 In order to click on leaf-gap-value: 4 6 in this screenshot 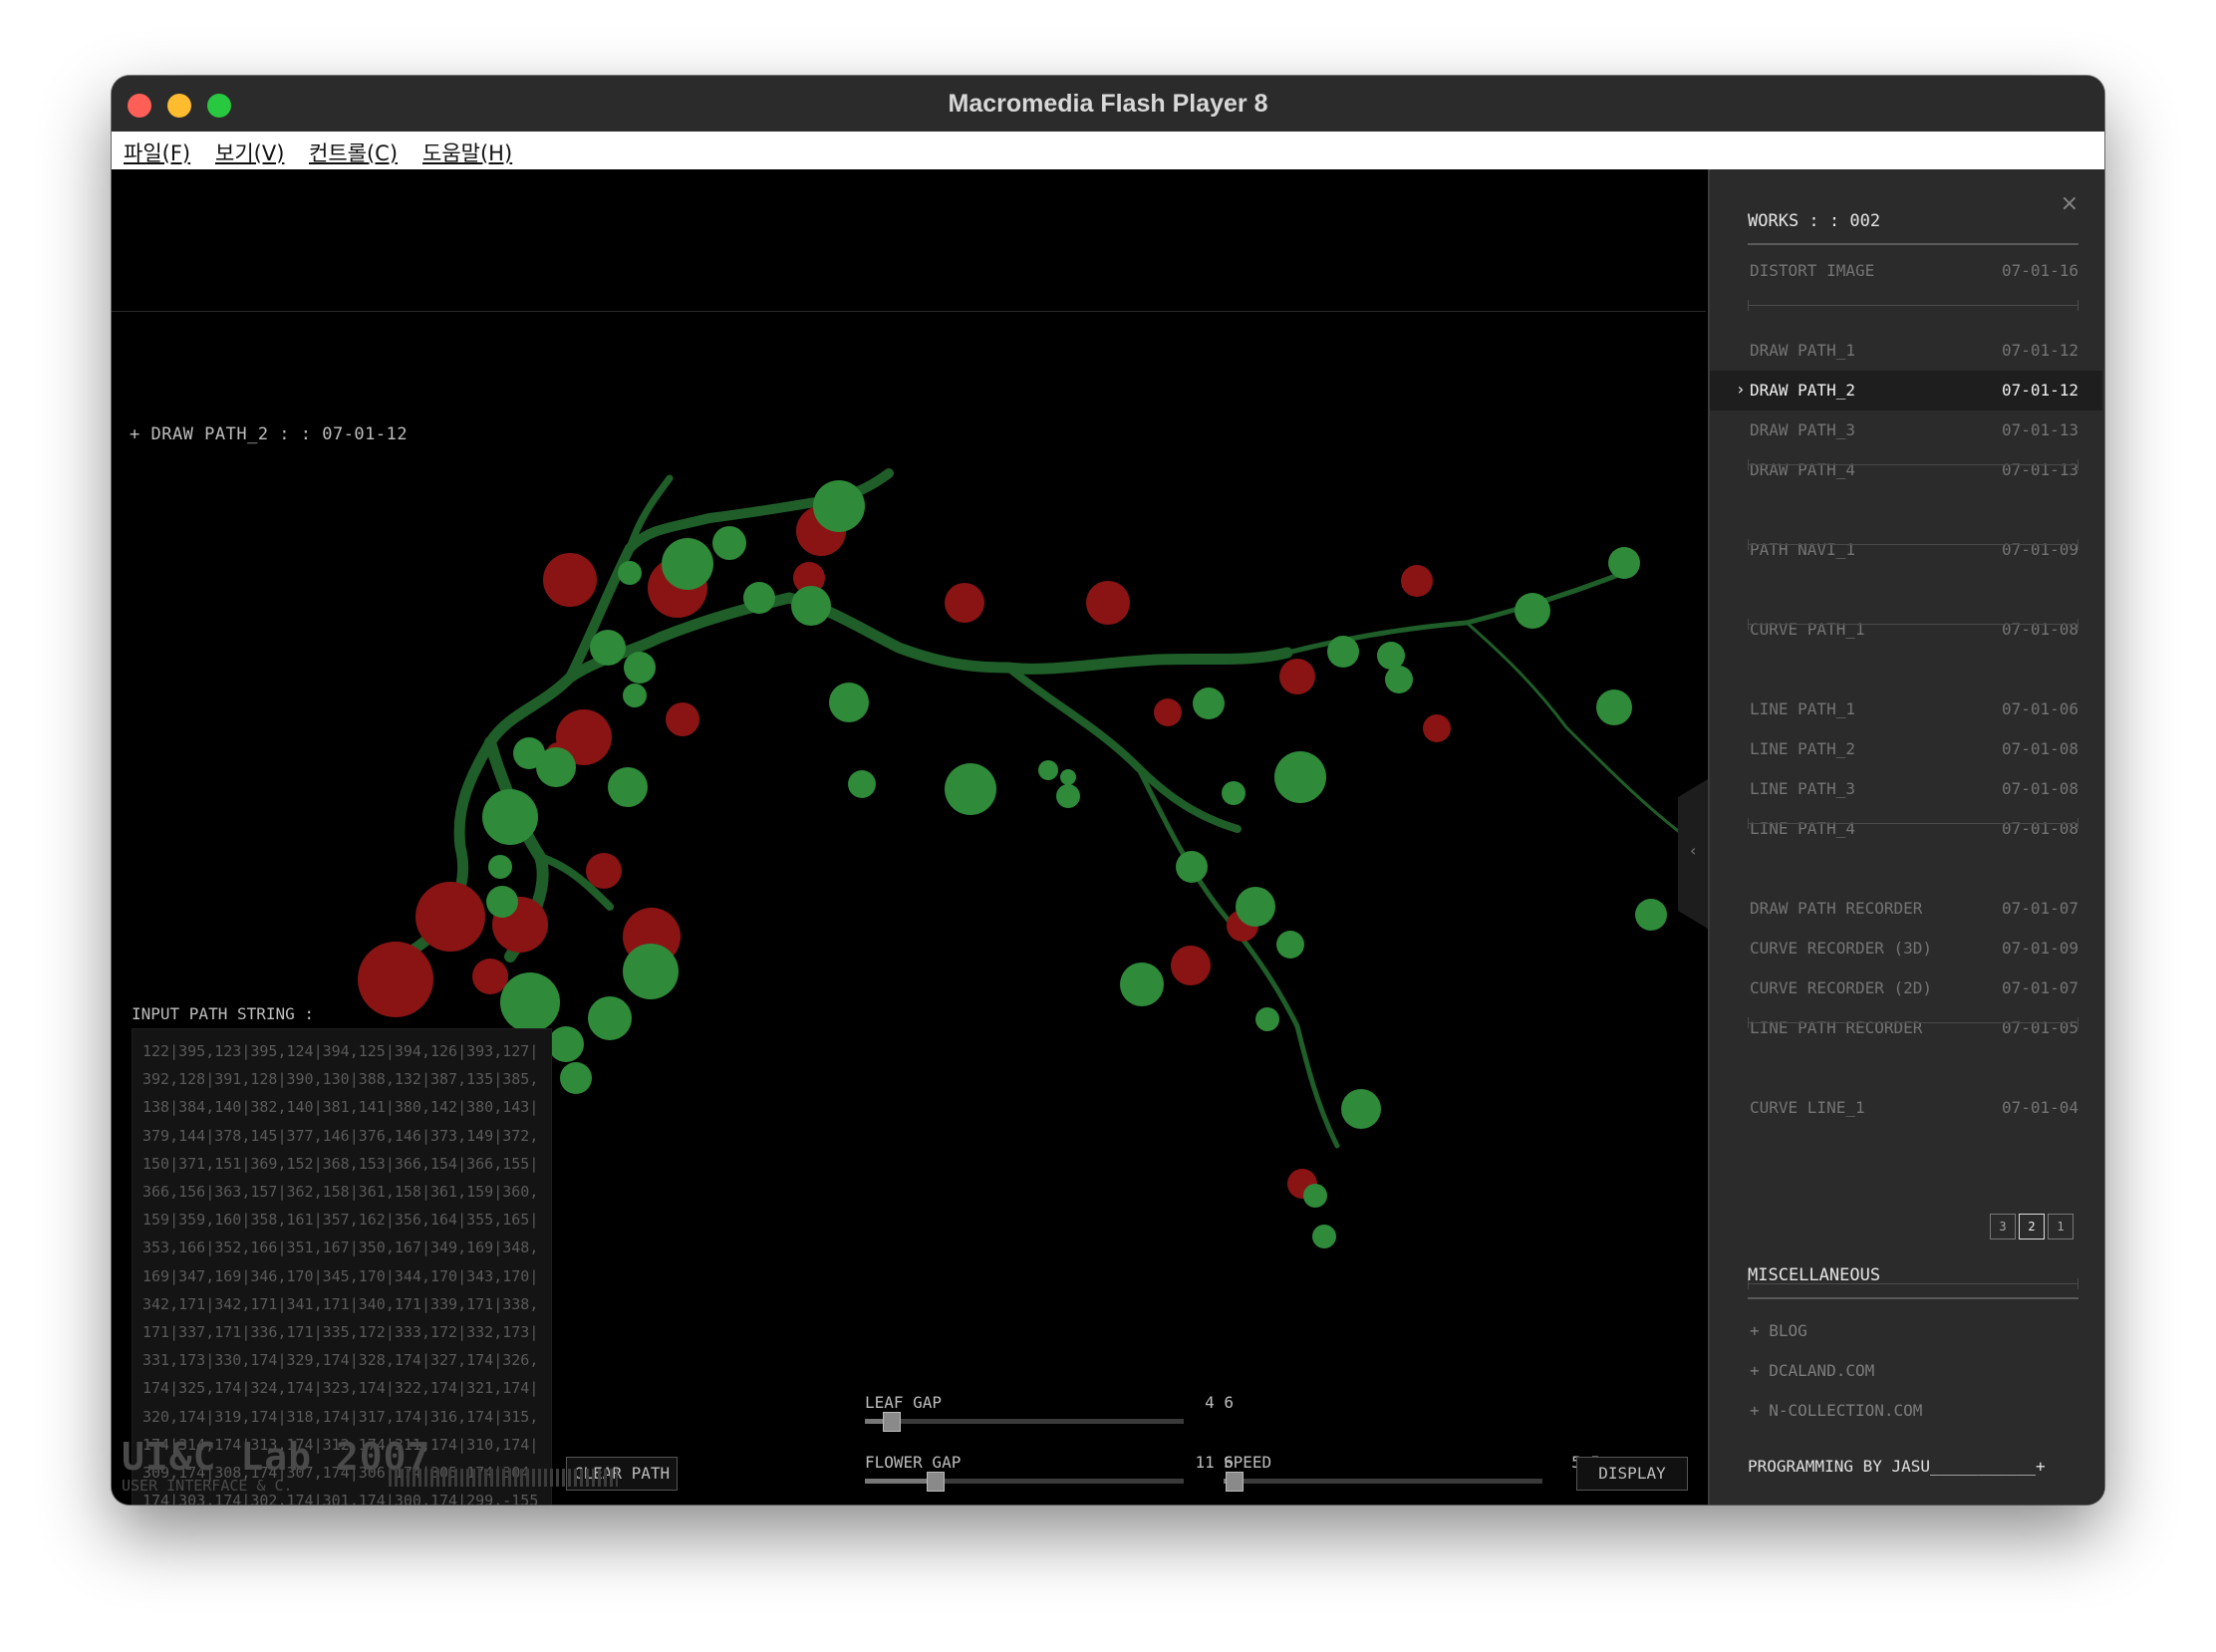, I will do `click(1219, 1402)`.